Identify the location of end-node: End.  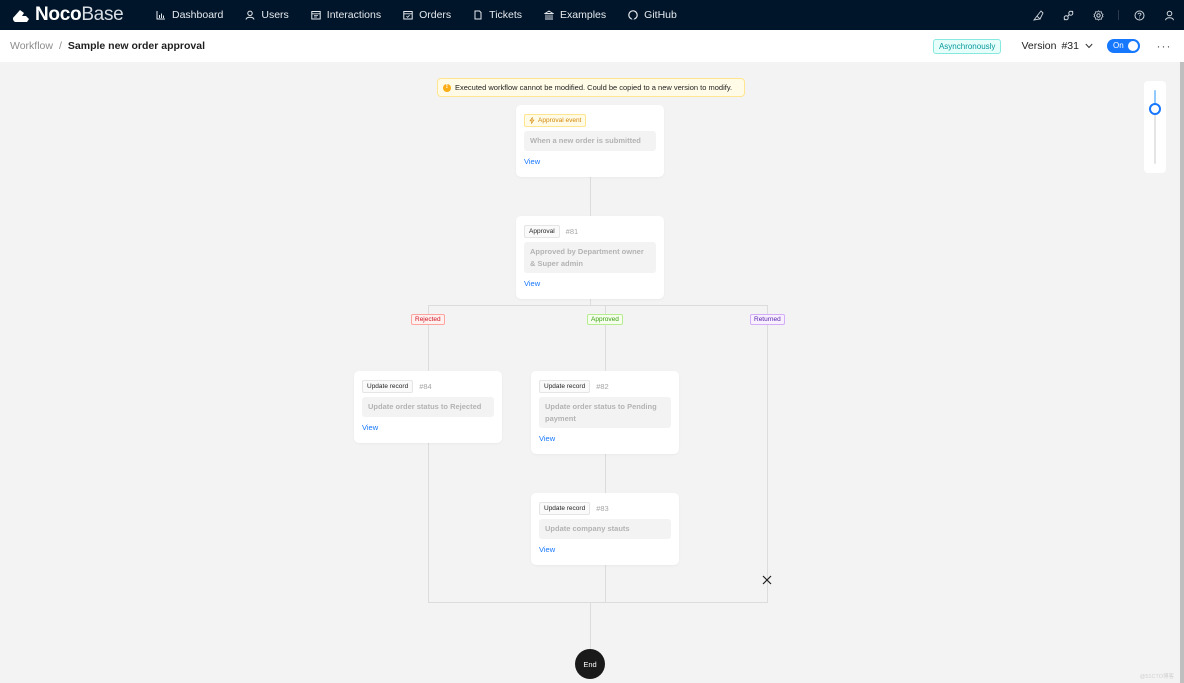
(590, 664).